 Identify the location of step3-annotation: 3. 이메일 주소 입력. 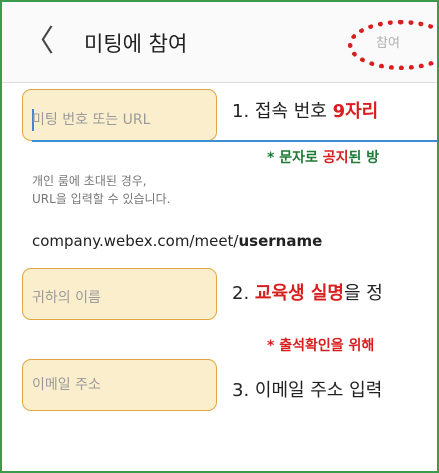
(307, 391).